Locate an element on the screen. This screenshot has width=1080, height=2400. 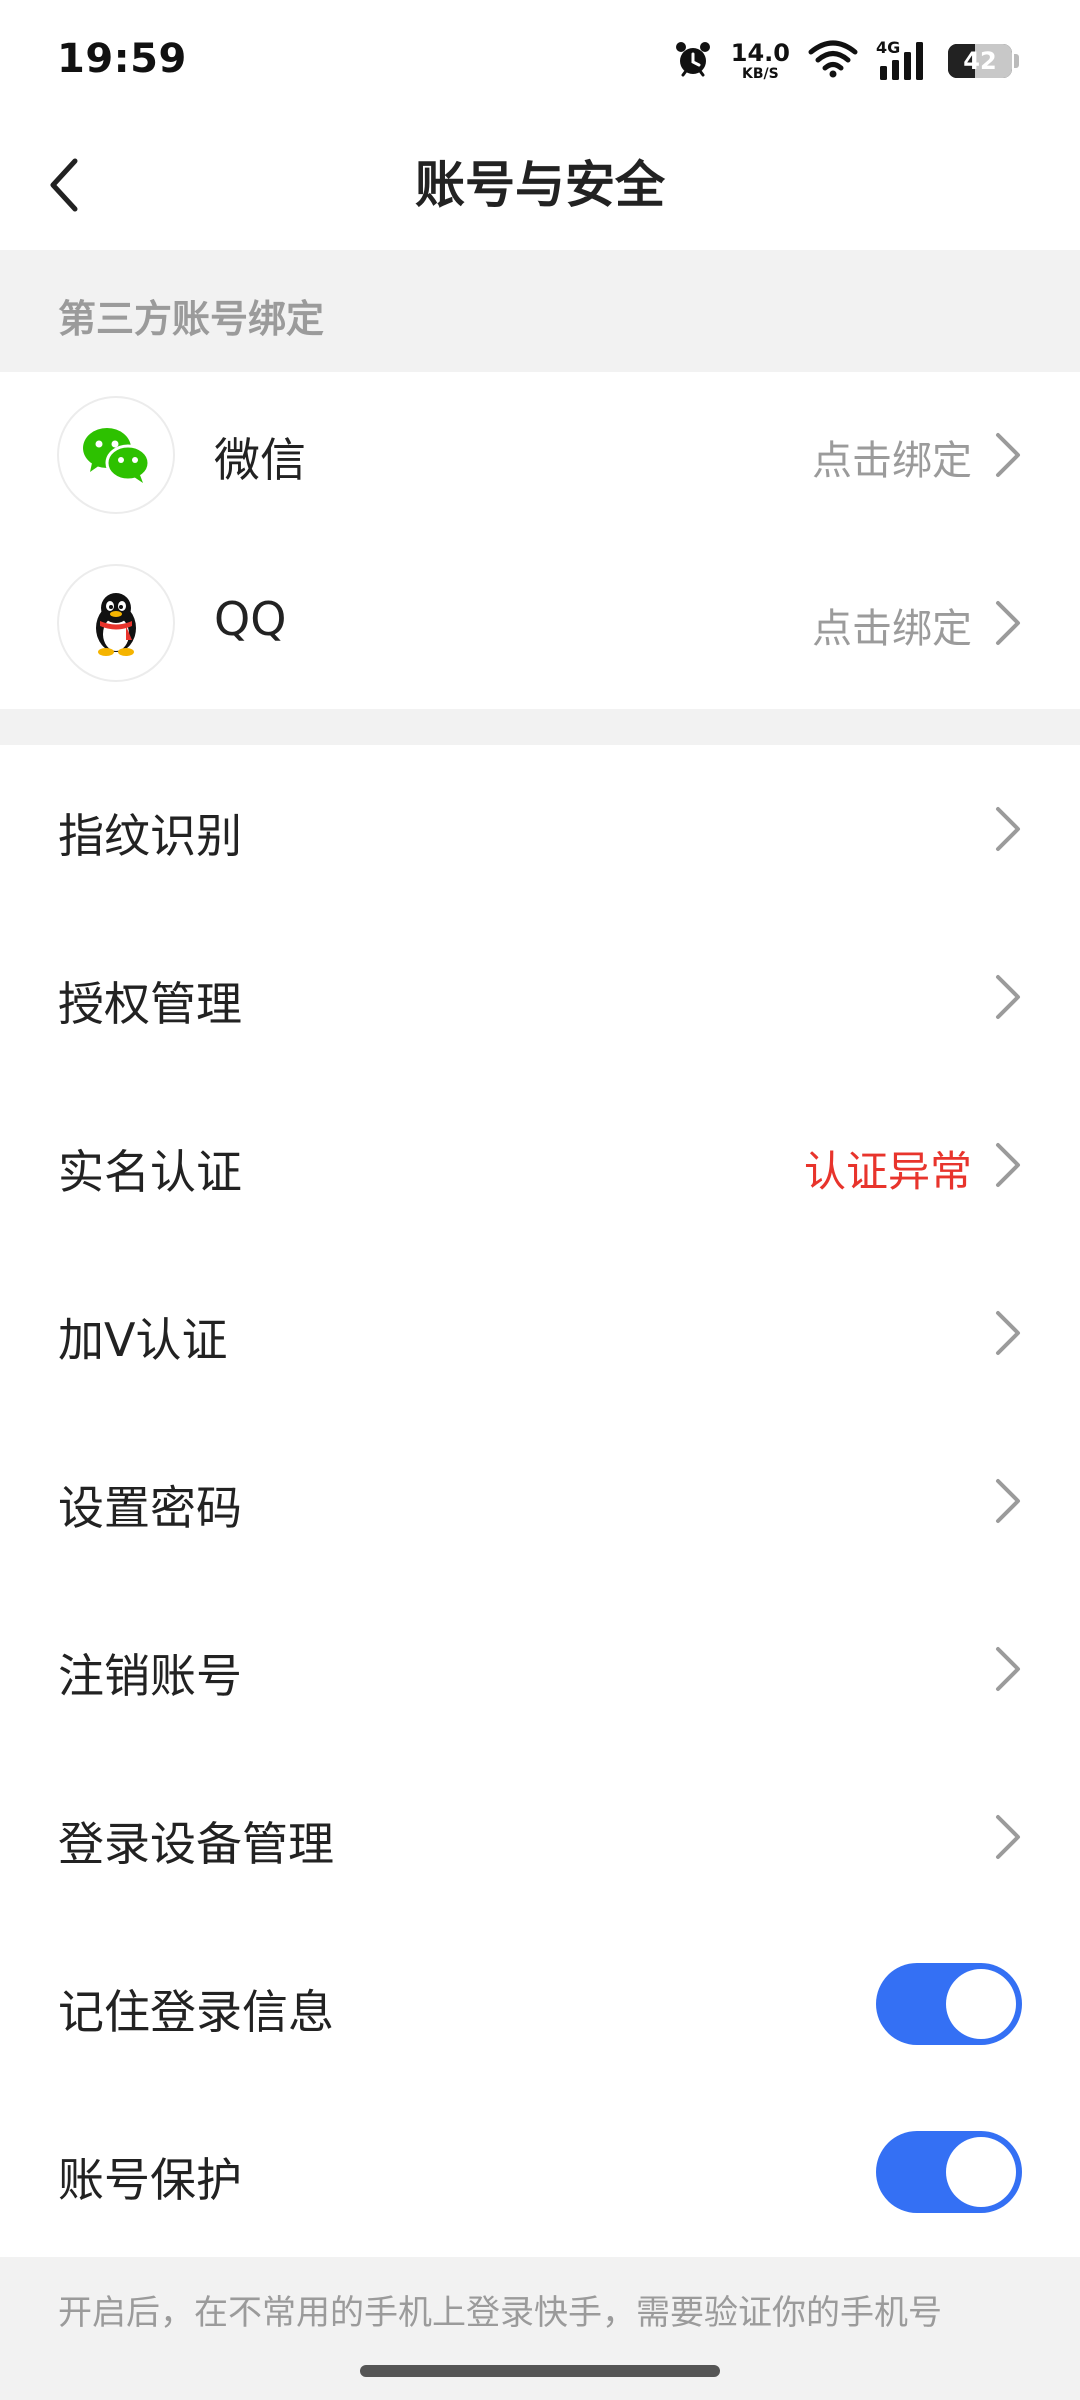
menu-item-delete-account: 注销账号 is located at coordinates (540, 1669).